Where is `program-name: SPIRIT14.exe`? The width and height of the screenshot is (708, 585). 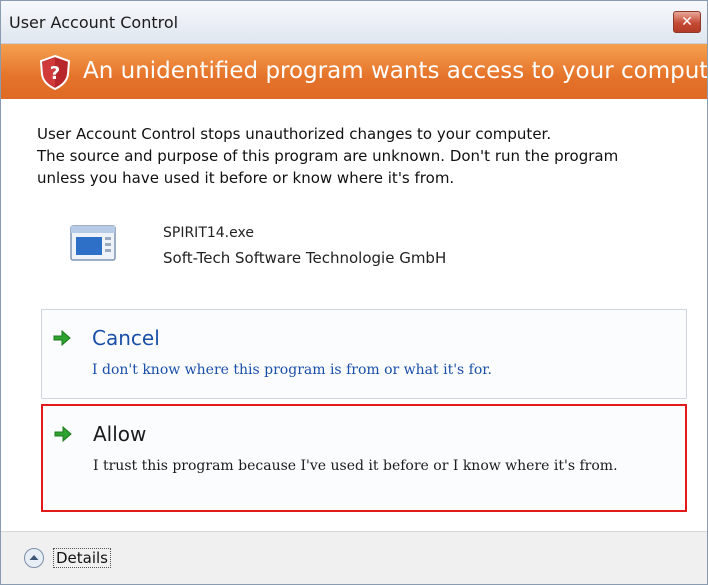
program-name: SPIRIT14.exe is located at coordinates (208, 233).